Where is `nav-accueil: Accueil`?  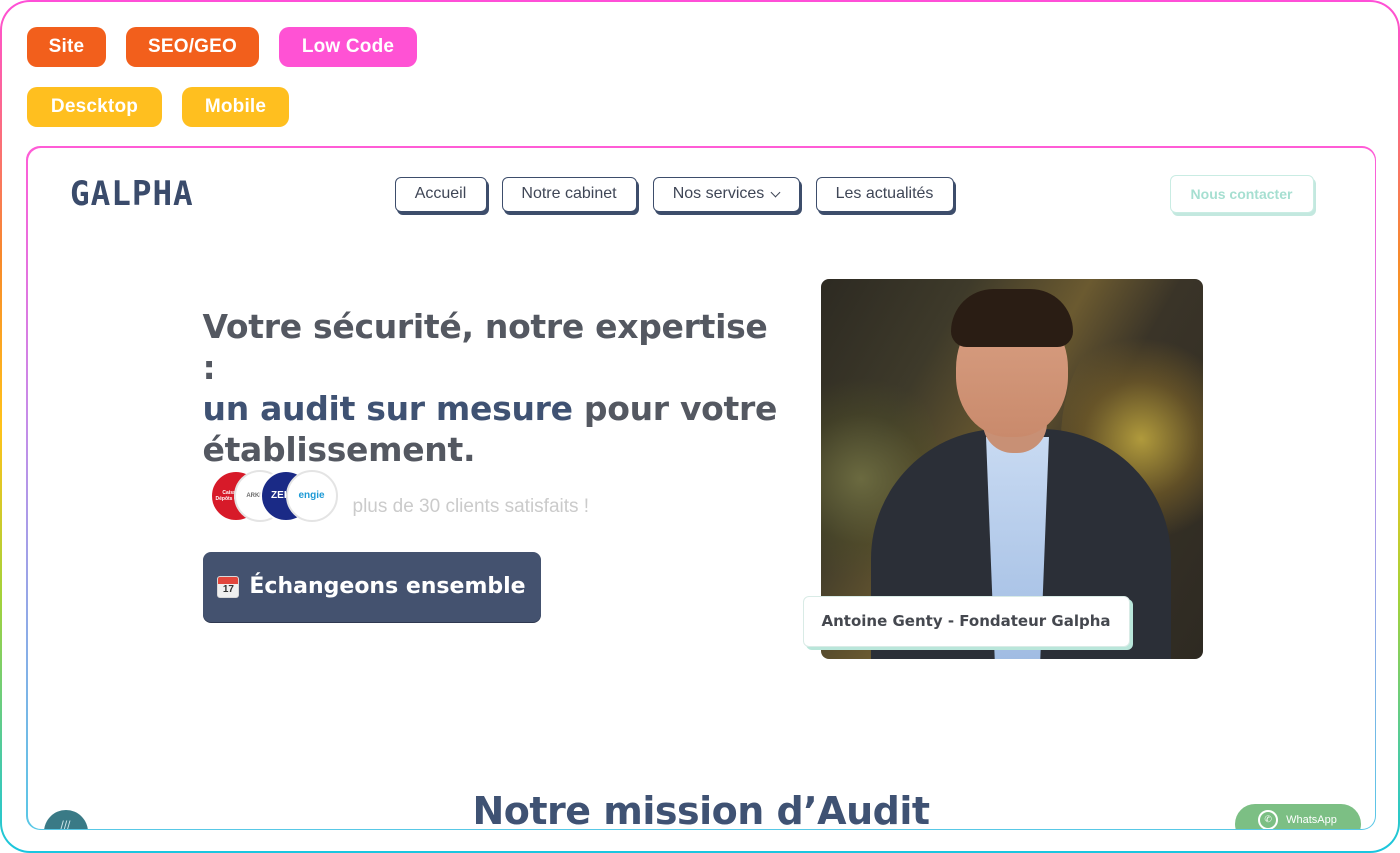 nav-accueil: Accueil is located at coordinates (440, 194).